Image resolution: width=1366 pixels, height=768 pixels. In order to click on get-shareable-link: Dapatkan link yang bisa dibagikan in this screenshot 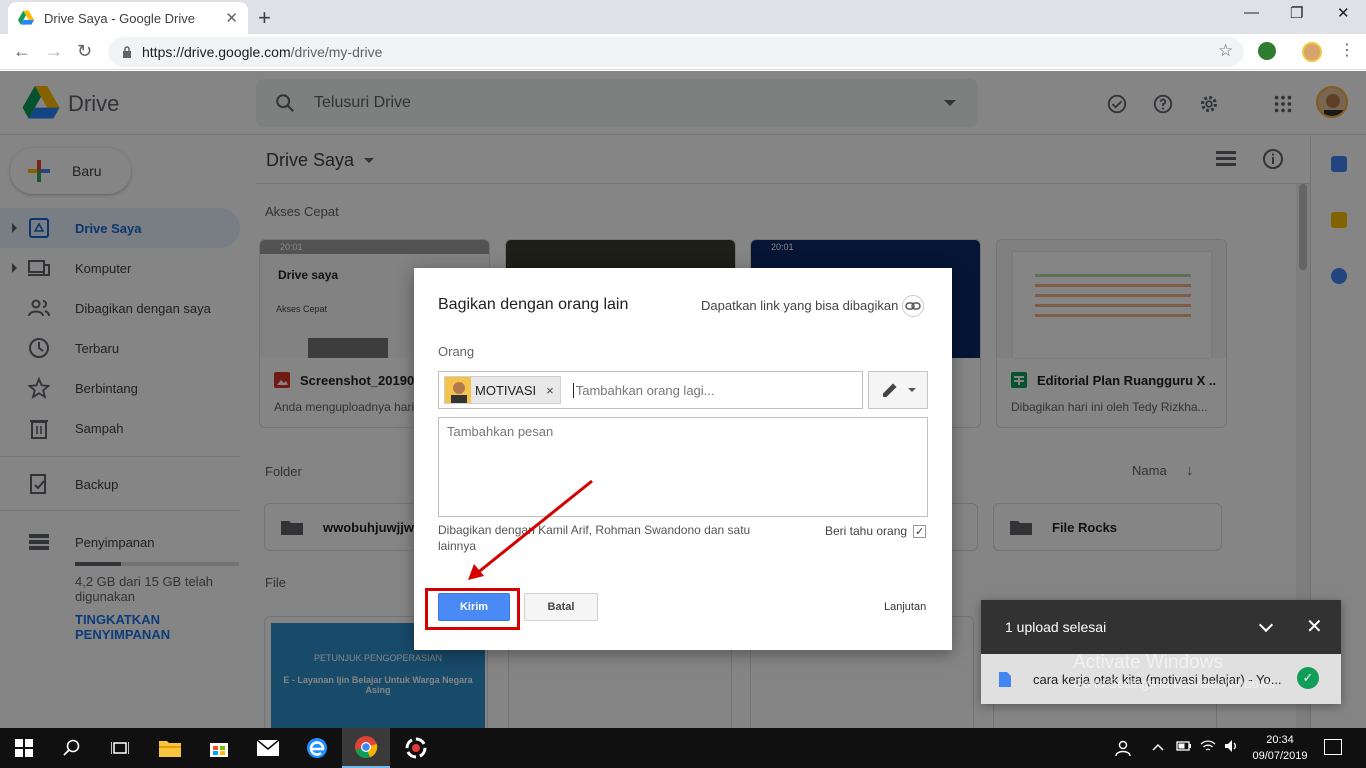, I will do `click(799, 305)`.